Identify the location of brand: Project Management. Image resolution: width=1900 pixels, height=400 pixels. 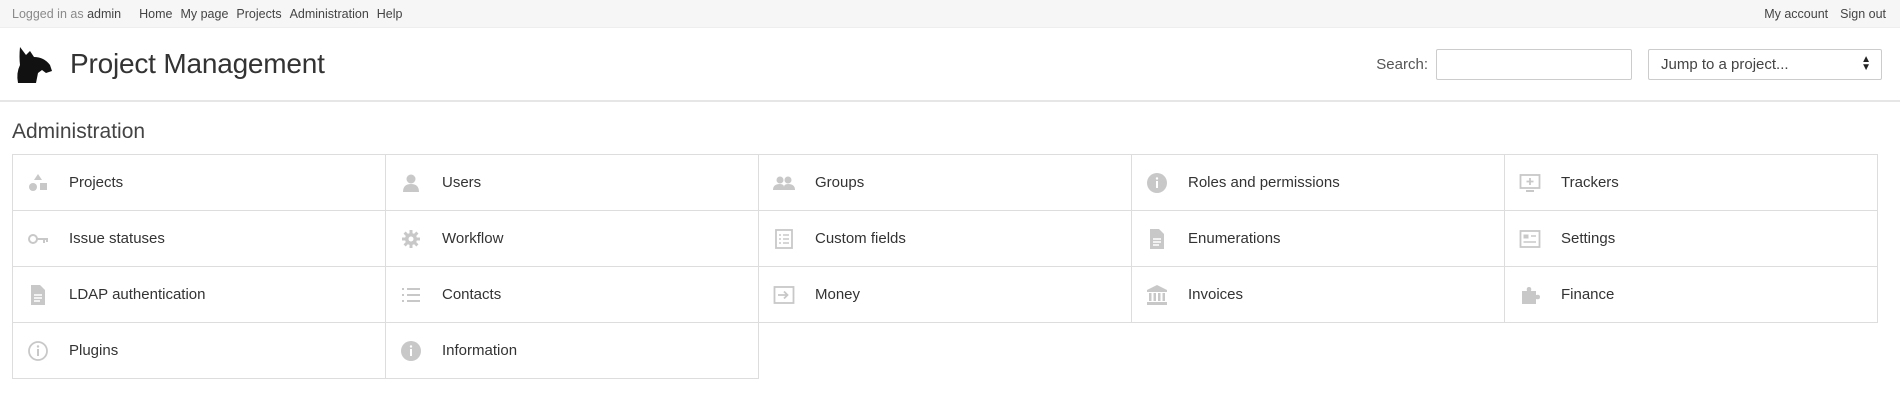
(169, 64).